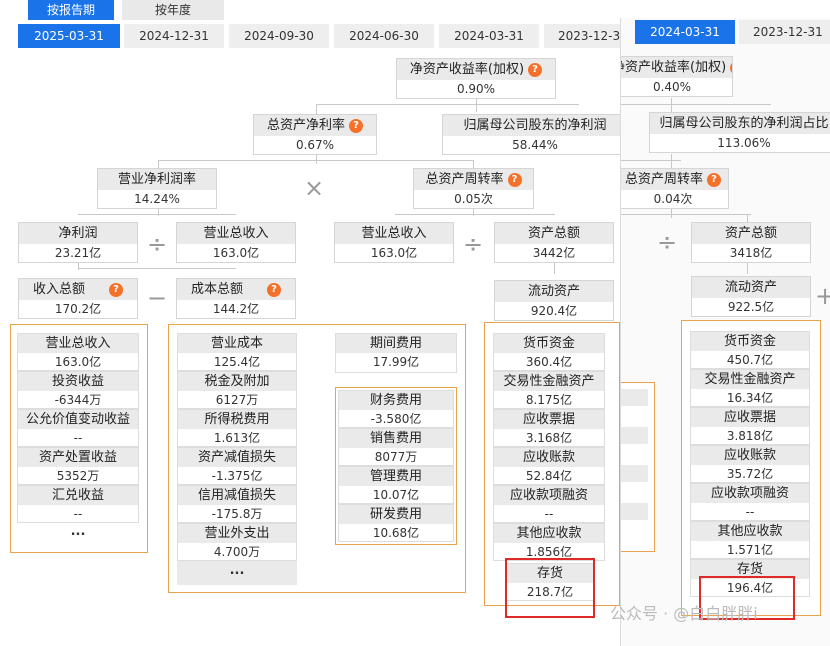  I want to click on period-expenses-node: 期间费用 17.99亿, so click(396, 353).